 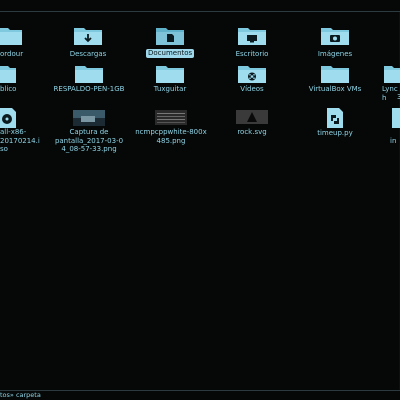 I want to click on python-script-icon, so click(x=335, y=118).